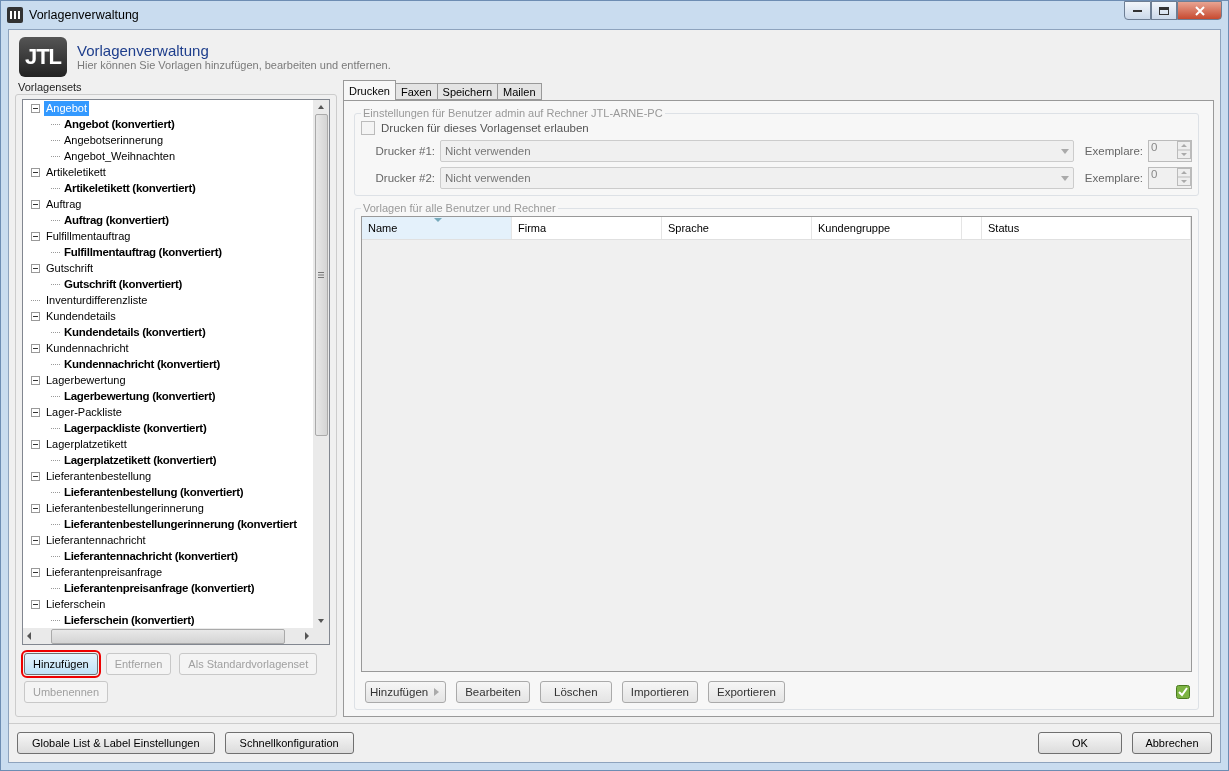 The image size is (1229, 771). I want to click on tree-item: Lieferantenpreisanfrage, so click(104, 572).